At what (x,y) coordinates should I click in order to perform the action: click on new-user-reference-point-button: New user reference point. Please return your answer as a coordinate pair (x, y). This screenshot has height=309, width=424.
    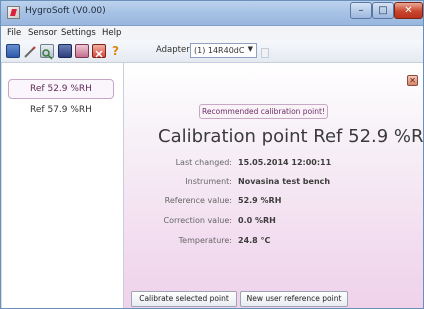
    Looking at the image, I should click on (294, 299).